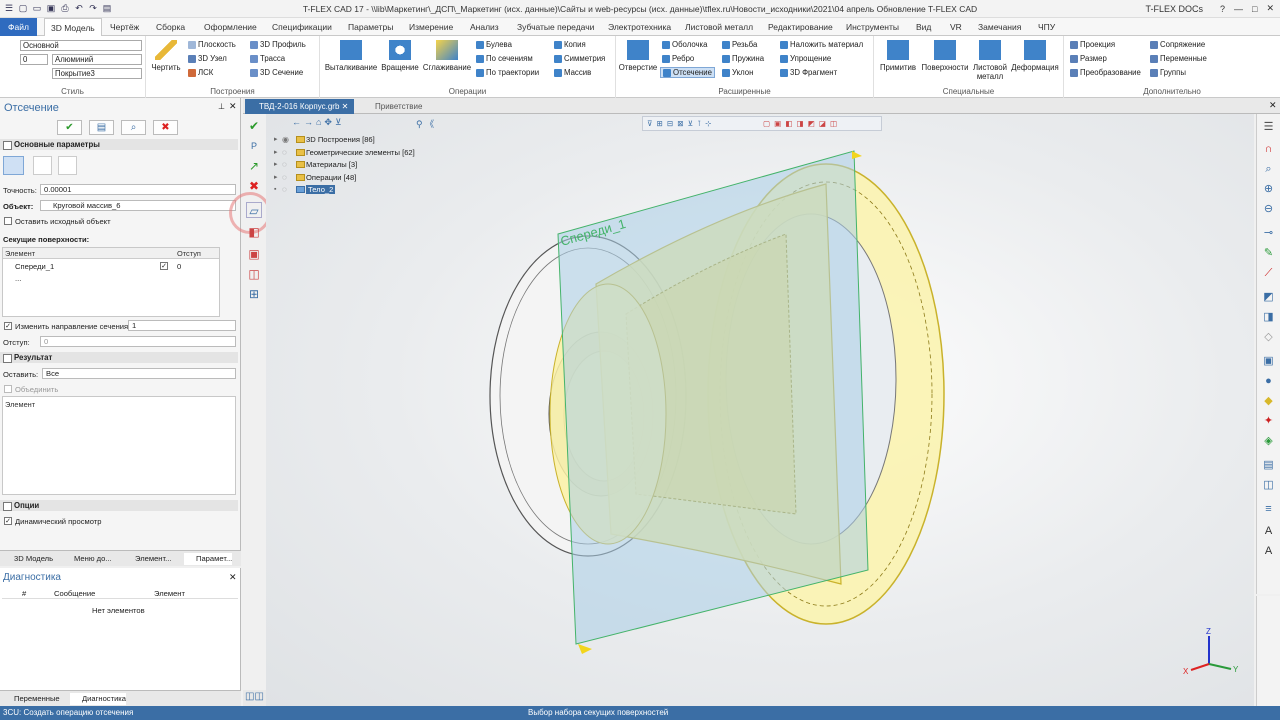  Describe the element at coordinates (808, 72) in the screenshot. I see `fragment-button: 3D Фрагмент` at that location.